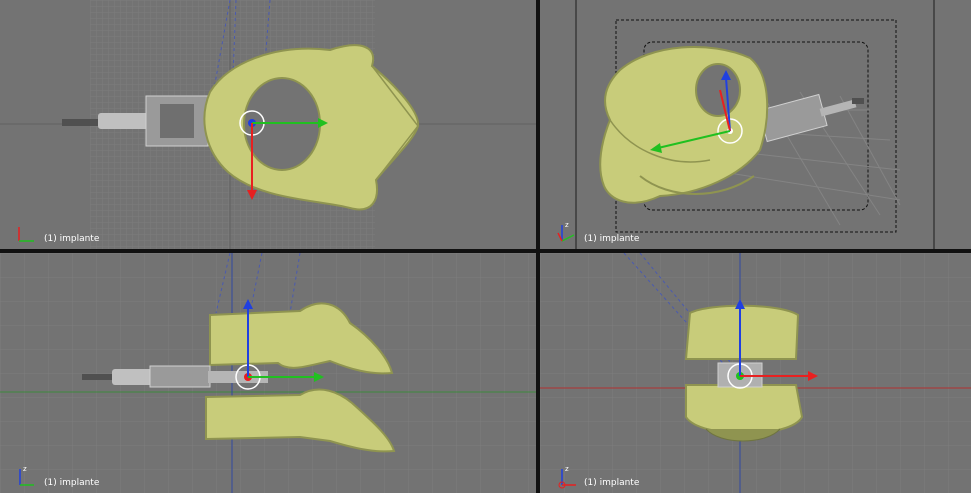  Describe the element at coordinates (175, 376) in the screenshot. I see `implant-side` at that location.